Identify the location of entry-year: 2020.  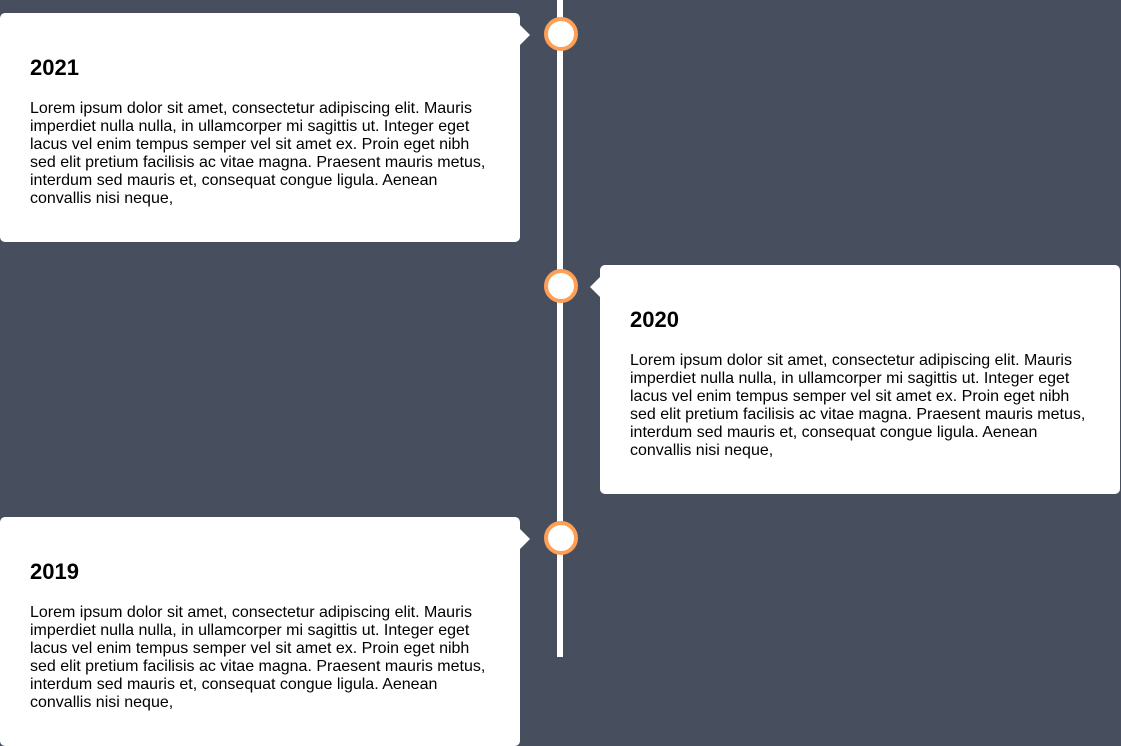
(654, 319).